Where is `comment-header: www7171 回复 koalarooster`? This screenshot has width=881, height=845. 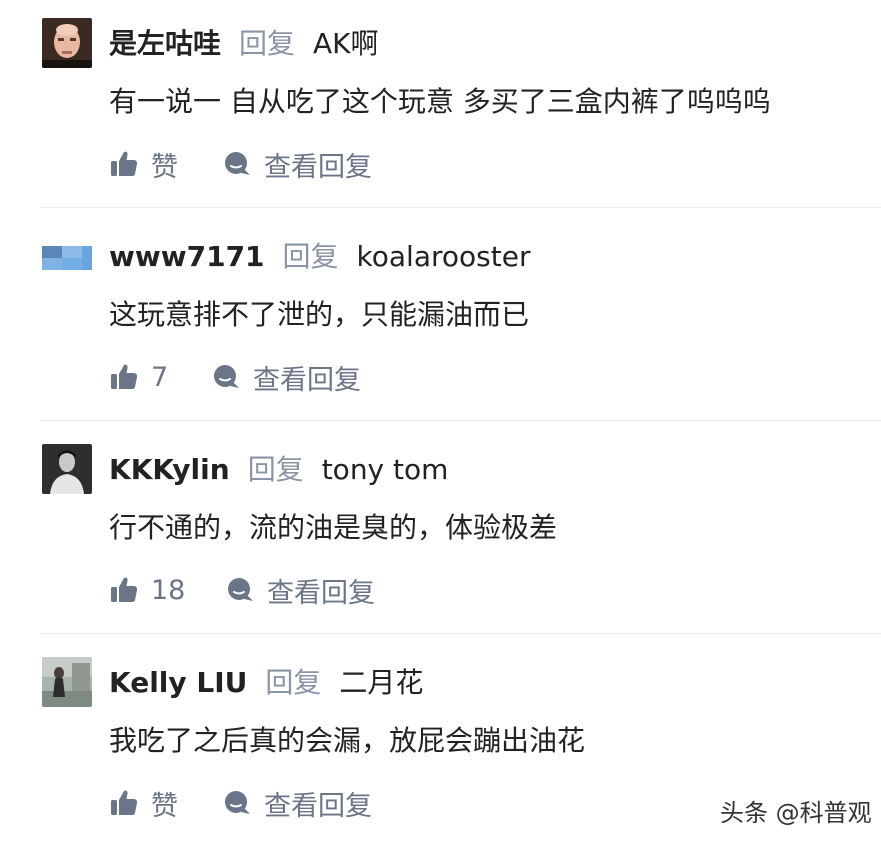
comment-header: www7171 回复 koalarooster is located at coordinates (319, 257).